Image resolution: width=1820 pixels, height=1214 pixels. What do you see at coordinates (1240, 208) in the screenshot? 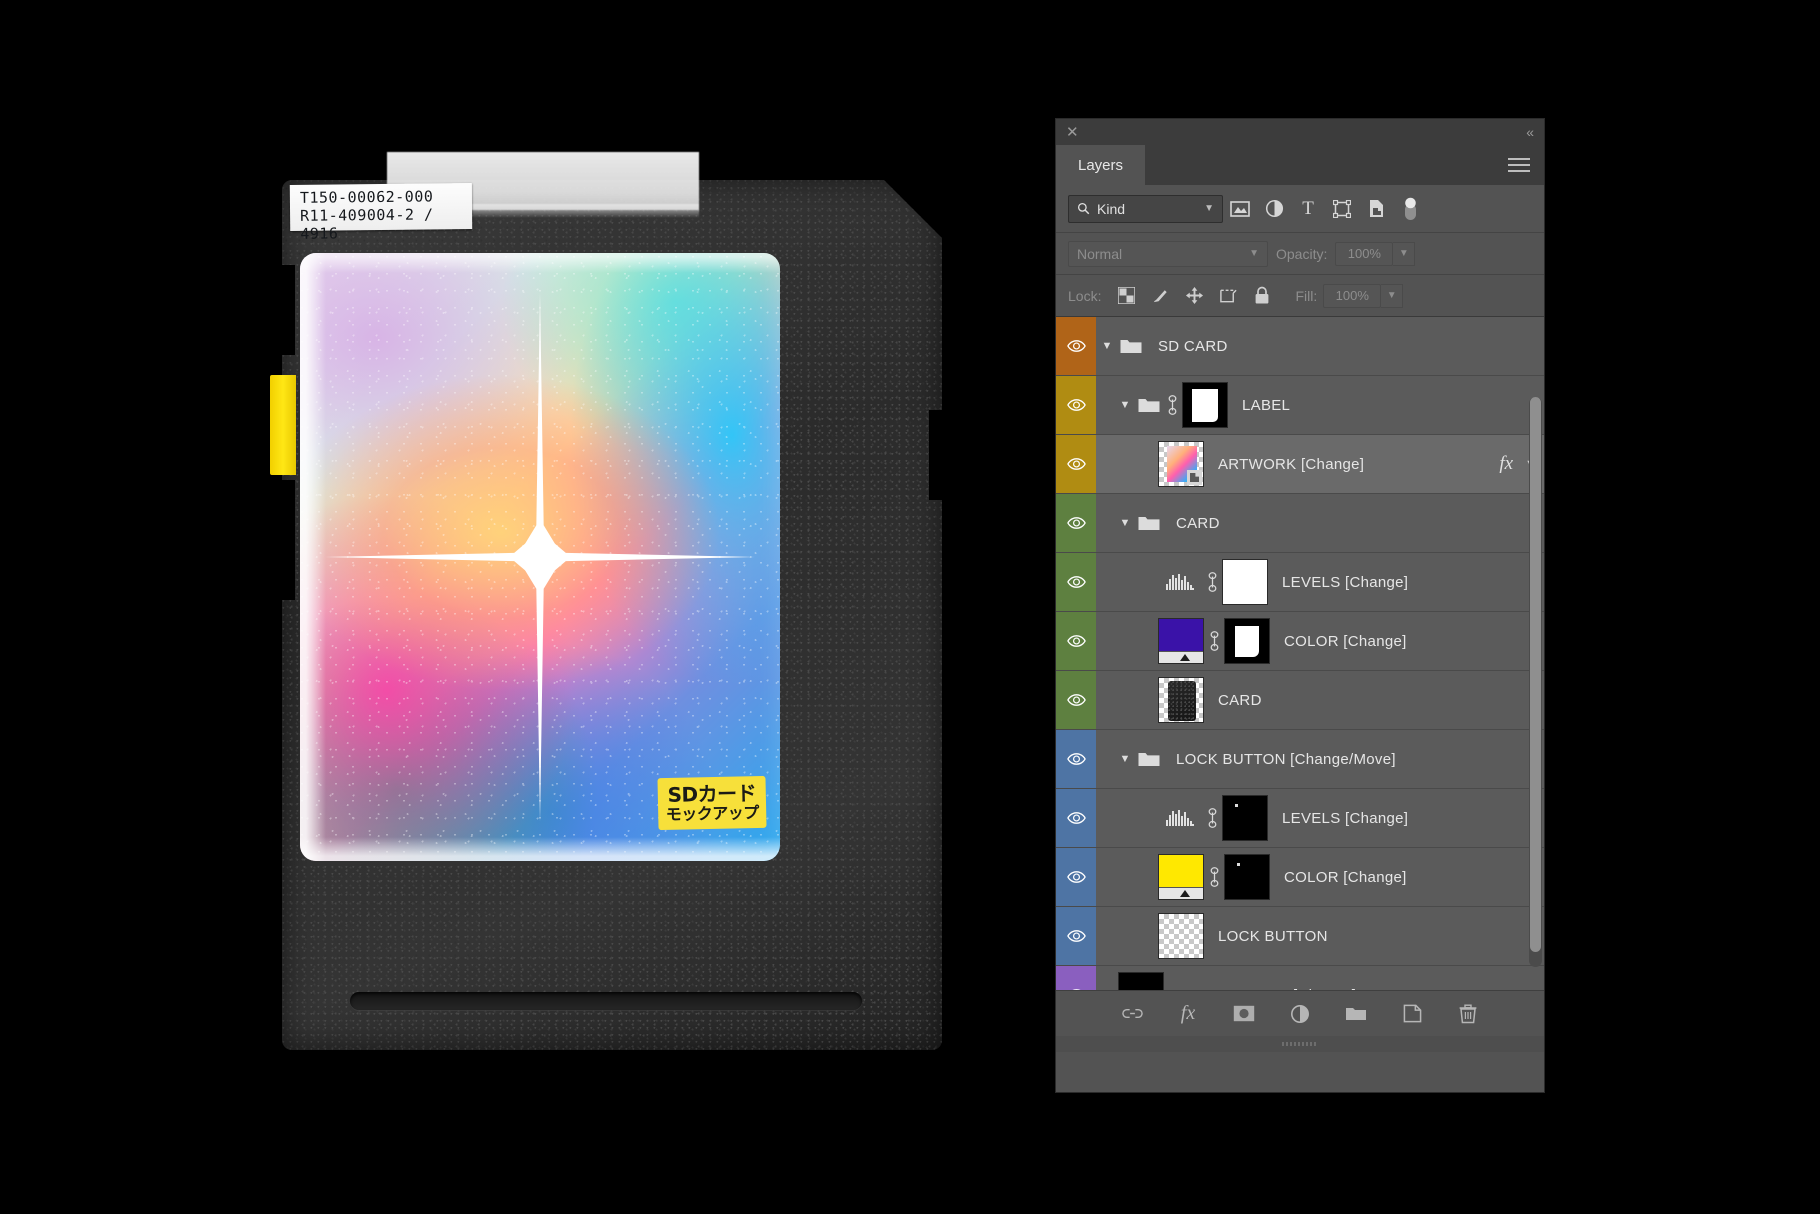
I see `filter-pixel-layers-icon` at bounding box center [1240, 208].